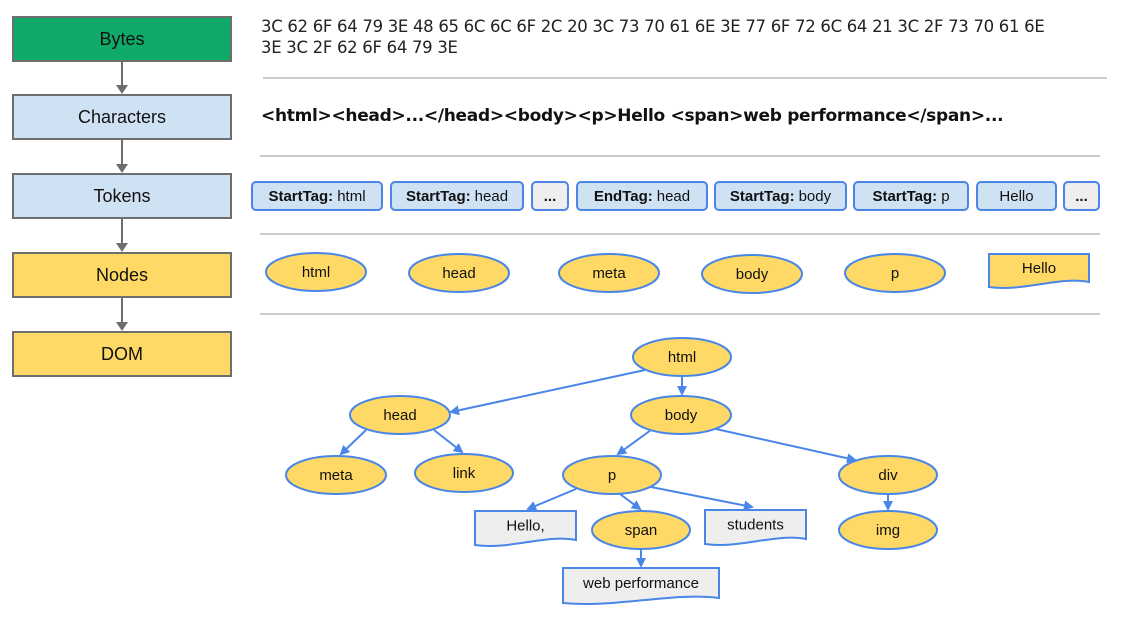 The image size is (1123, 622). I want to click on dom-node-meta: meta, so click(336, 475).